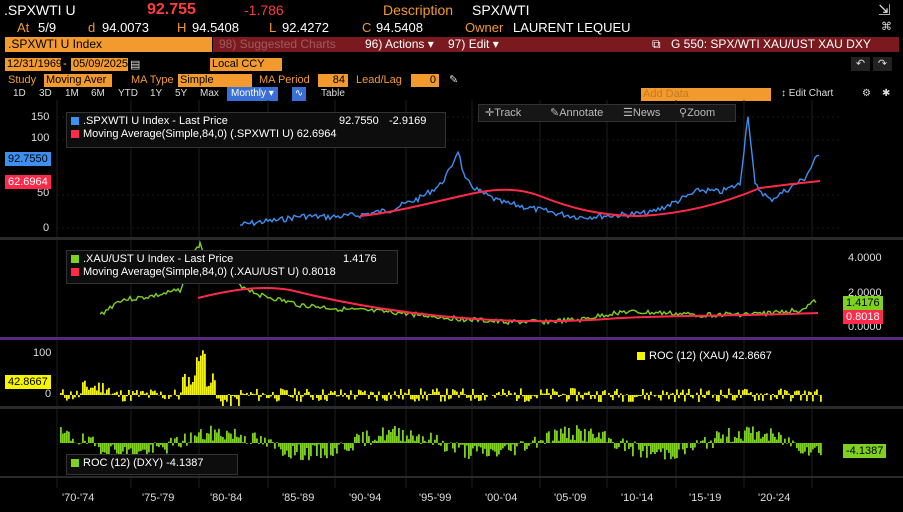 Image resolution: width=903 pixels, height=512 pixels. I want to click on leadlag-field: 0, so click(425, 80).